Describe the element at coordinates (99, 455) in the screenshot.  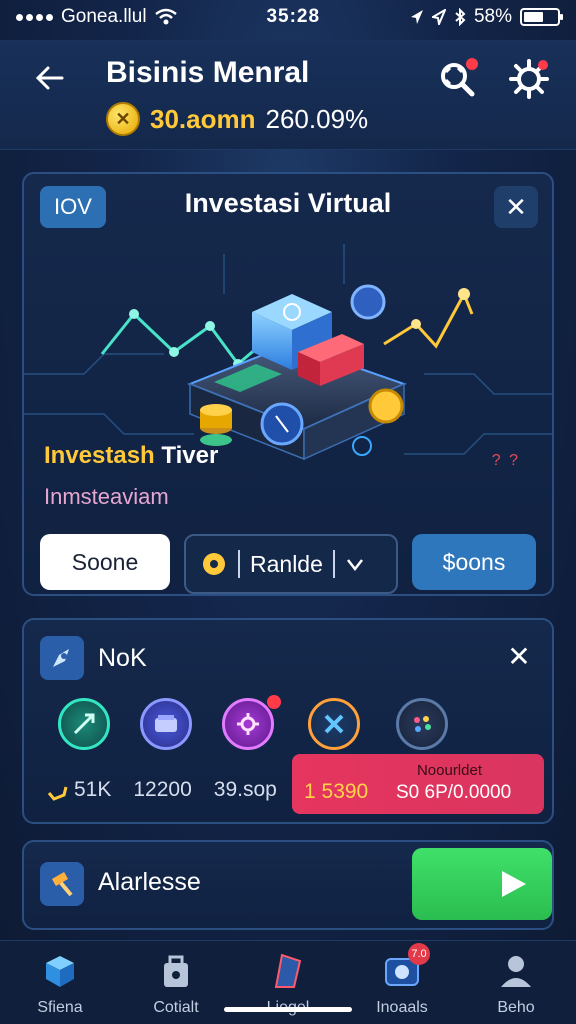
I see `hero-subtitle-highlight: Investash` at that location.